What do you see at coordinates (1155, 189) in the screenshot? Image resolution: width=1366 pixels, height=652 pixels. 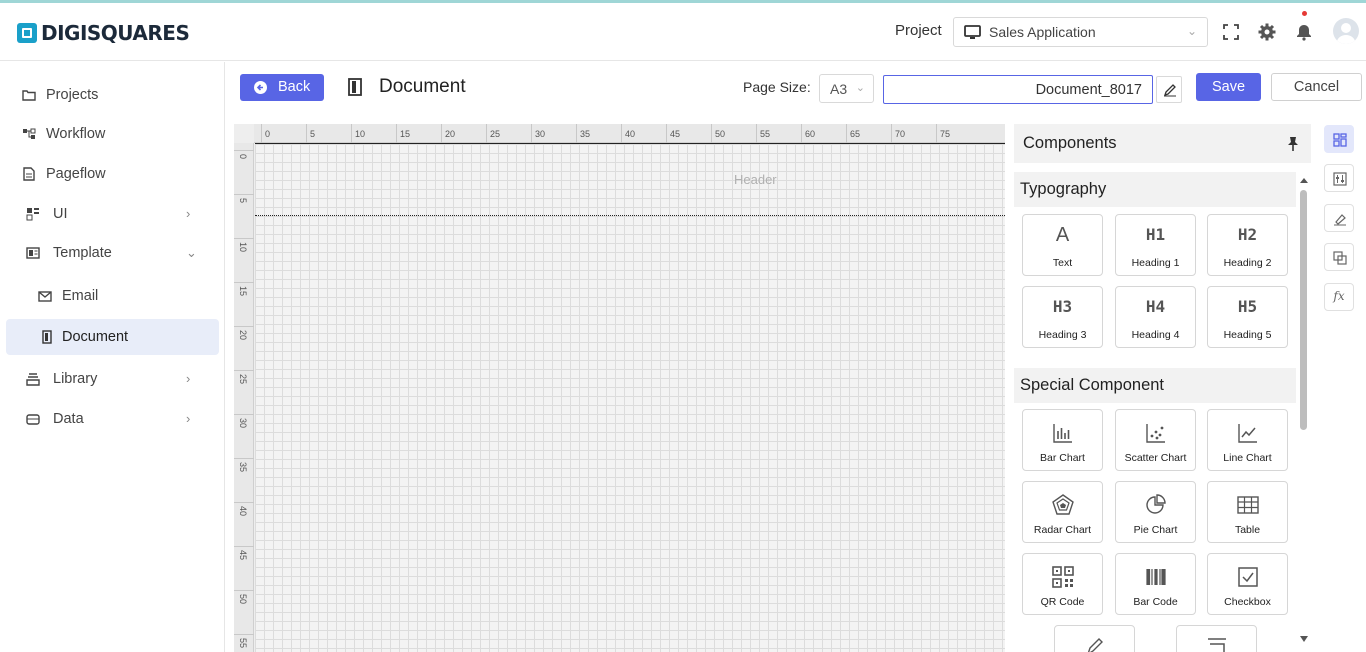 I see `typography-section-header: Typography` at bounding box center [1155, 189].